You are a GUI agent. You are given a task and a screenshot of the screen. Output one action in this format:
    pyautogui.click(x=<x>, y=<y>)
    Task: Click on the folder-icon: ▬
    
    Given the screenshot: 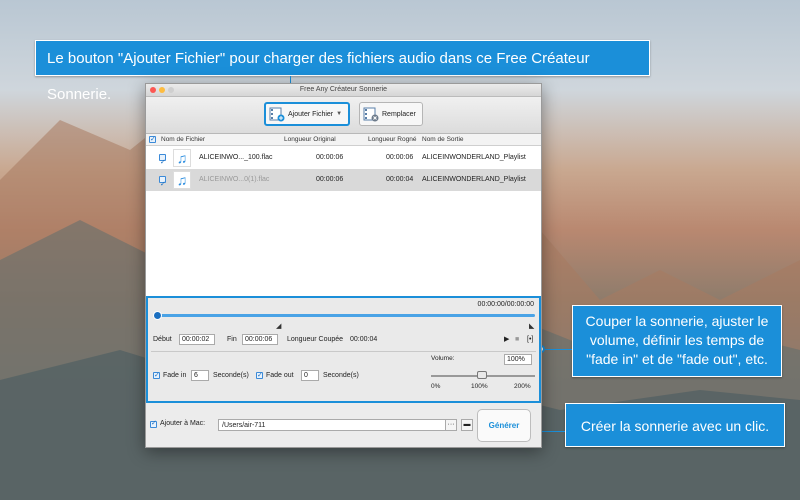 What is the action you would take?
    pyautogui.click(x=467, y=425)
    